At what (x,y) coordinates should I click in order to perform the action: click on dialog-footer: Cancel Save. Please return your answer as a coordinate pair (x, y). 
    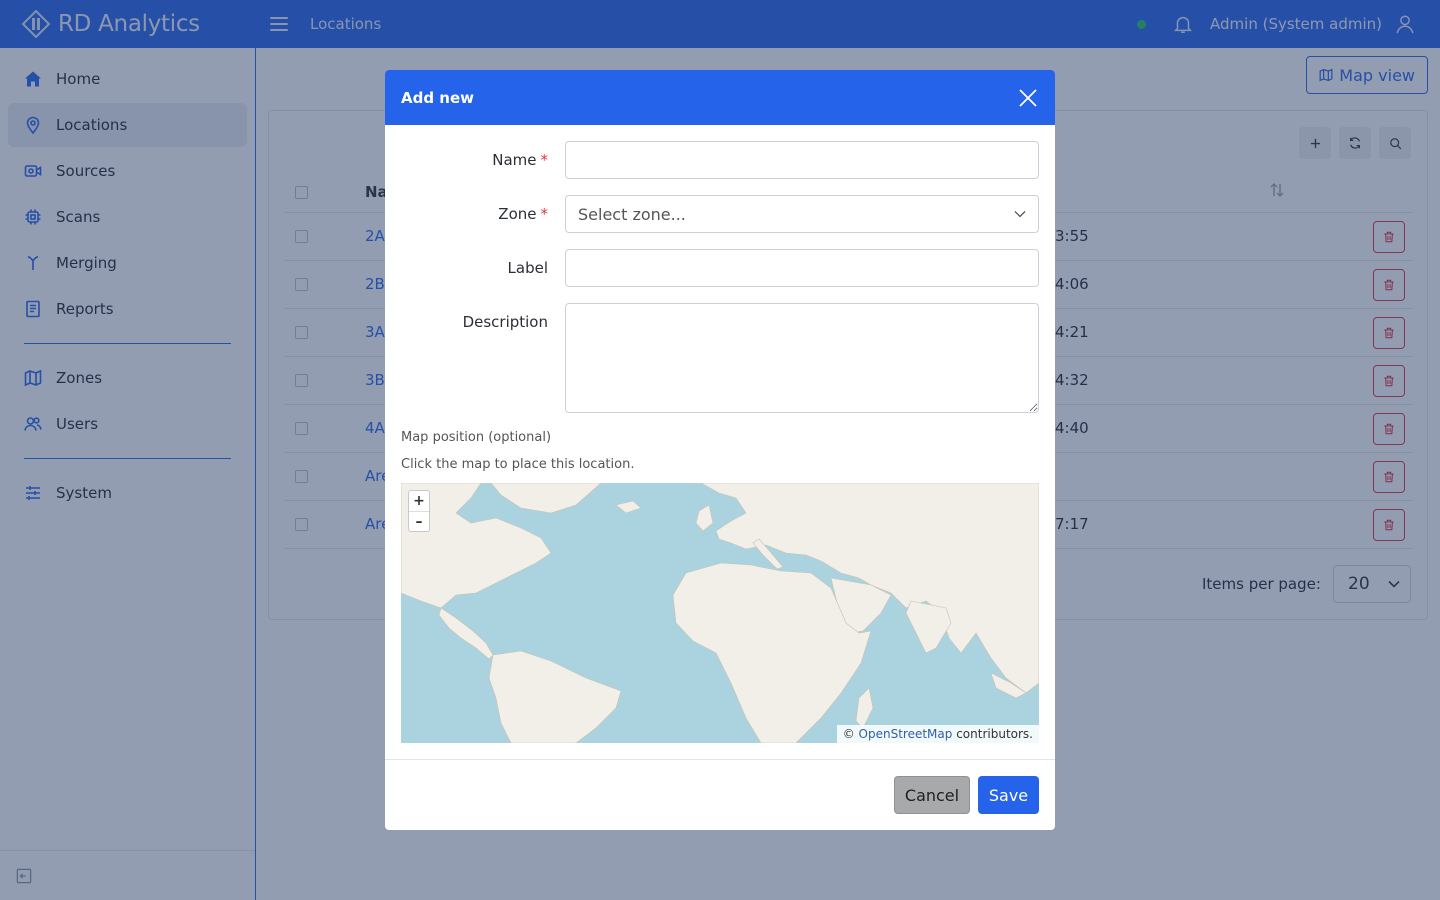
    Looking at the image, I should click on (720, 794).